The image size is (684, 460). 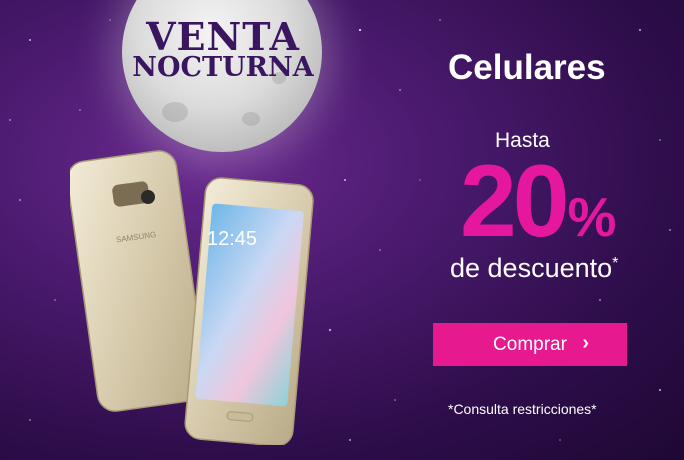 I want to click on buy-button: Comprar ›, so click(x=530, y=344).